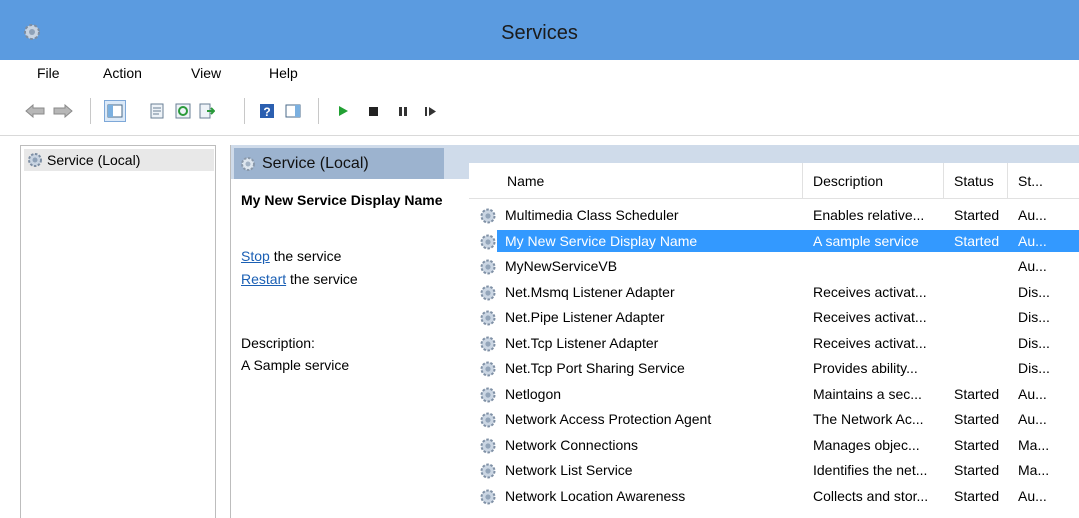  I want to click on cell-name: Net.Tcp Port Sharing Service, so click(595, 368).